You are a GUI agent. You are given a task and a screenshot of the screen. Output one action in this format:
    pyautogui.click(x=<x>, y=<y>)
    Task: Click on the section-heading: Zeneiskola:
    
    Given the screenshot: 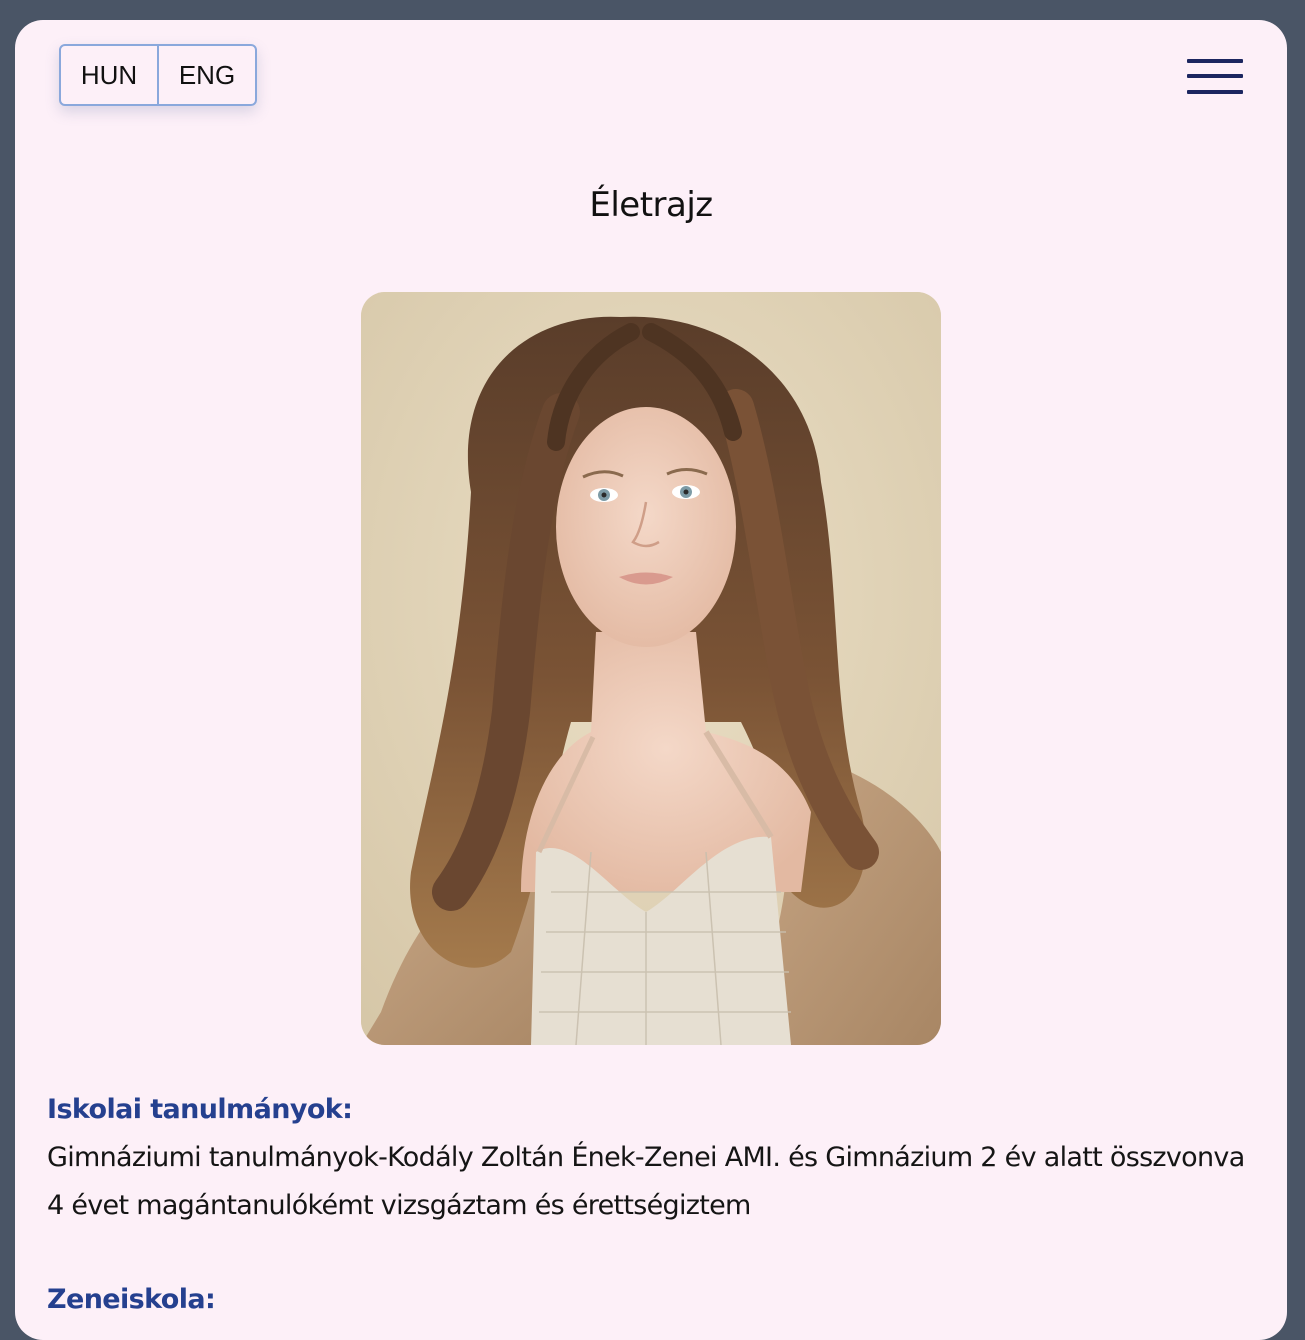 What is the action you would take?
    pyautogui.click(x=131, y=1299)
    